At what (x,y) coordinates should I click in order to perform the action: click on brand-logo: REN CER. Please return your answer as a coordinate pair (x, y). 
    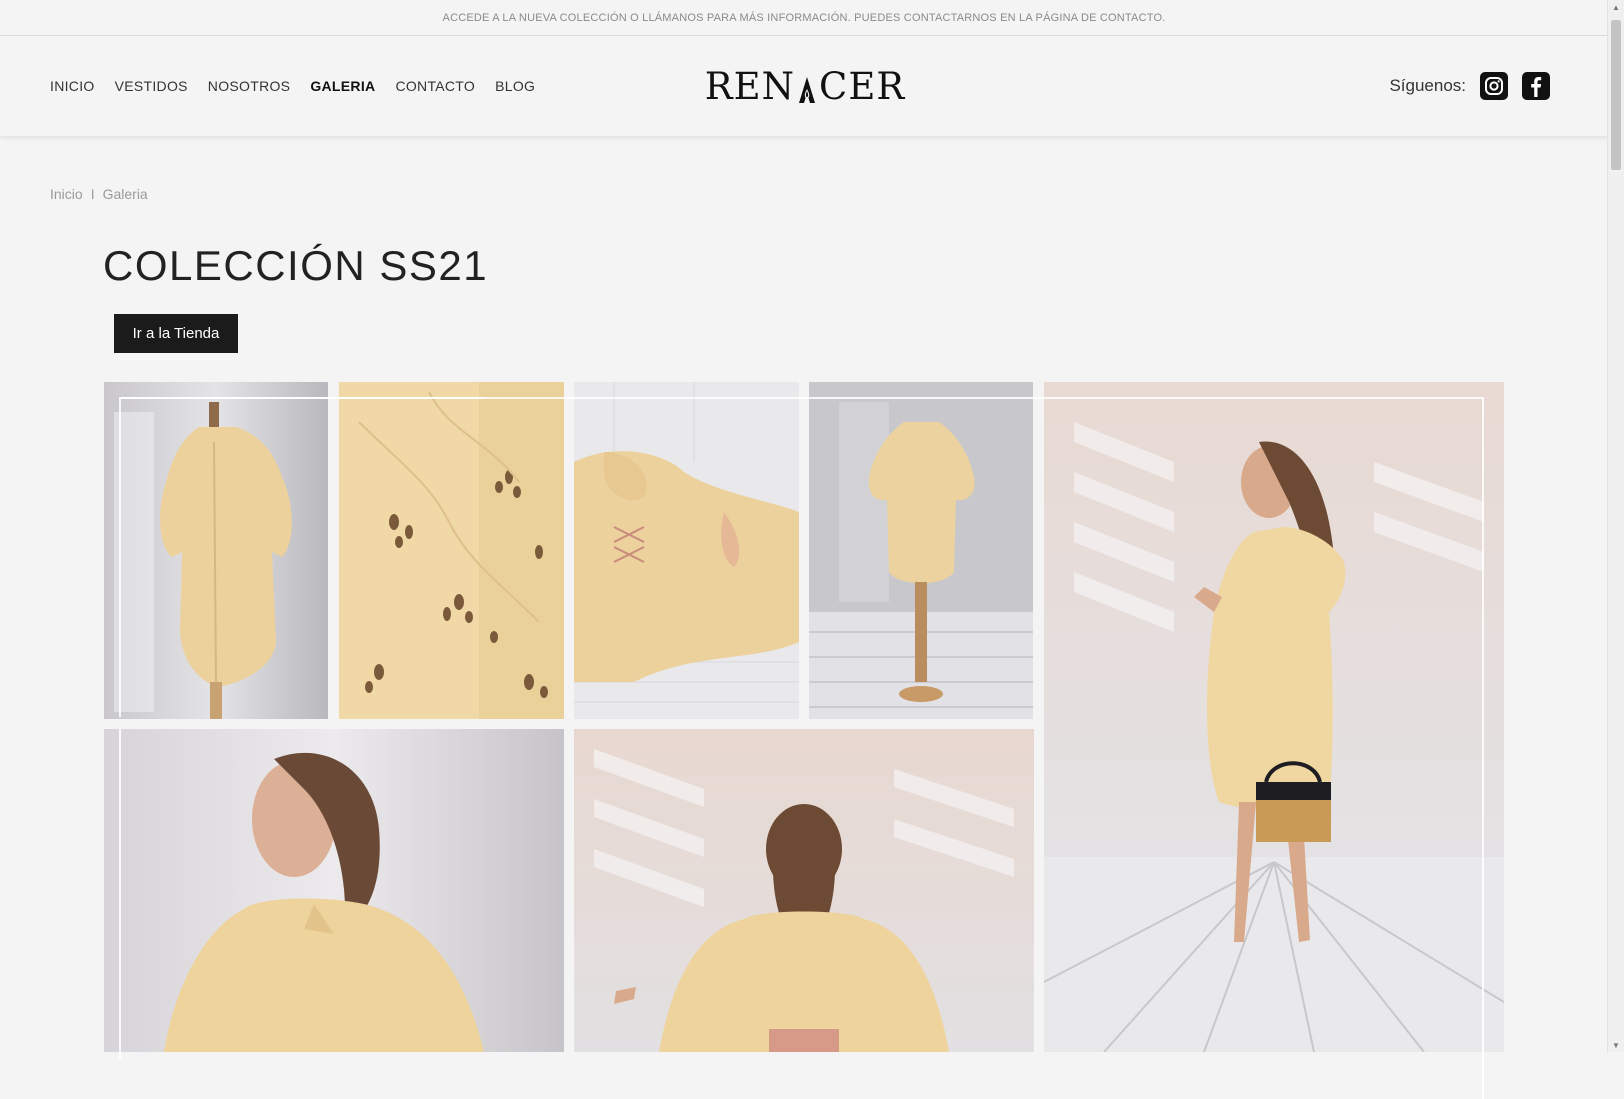
    Looking at the image, I should click on (805, 86).